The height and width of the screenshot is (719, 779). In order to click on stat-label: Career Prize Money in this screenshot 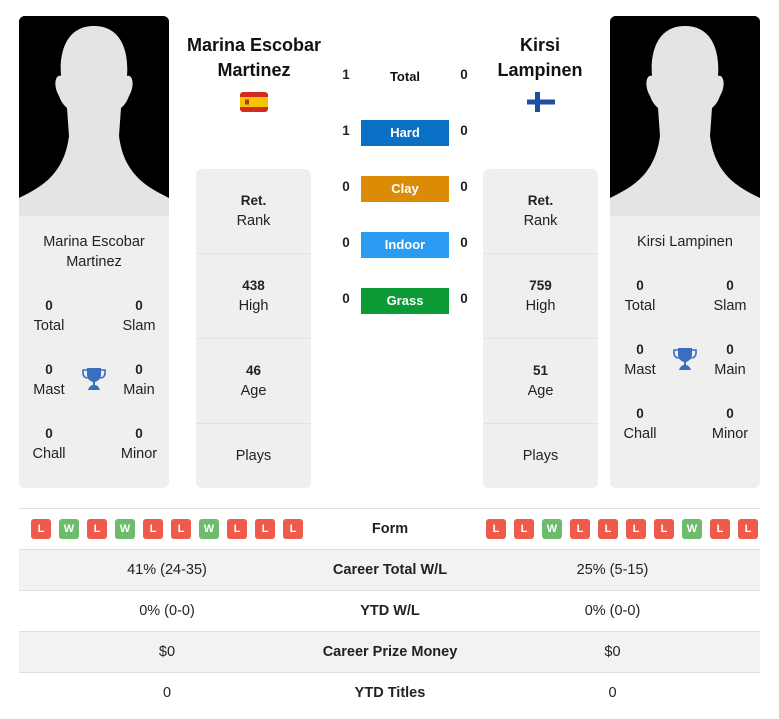, I will do `click(390, 652)`.